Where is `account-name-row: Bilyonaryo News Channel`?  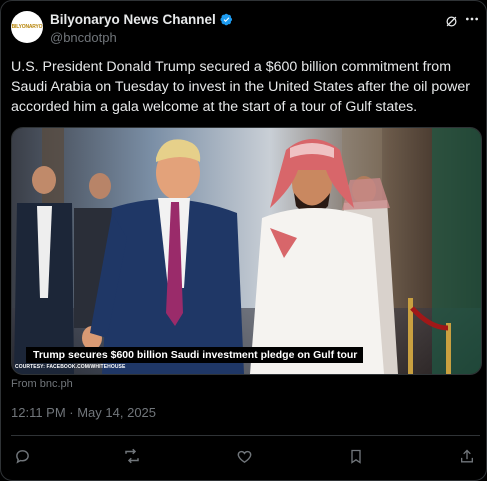
account-name-row: Bilyonaryo News Channel is located at coordinates (141, 19).